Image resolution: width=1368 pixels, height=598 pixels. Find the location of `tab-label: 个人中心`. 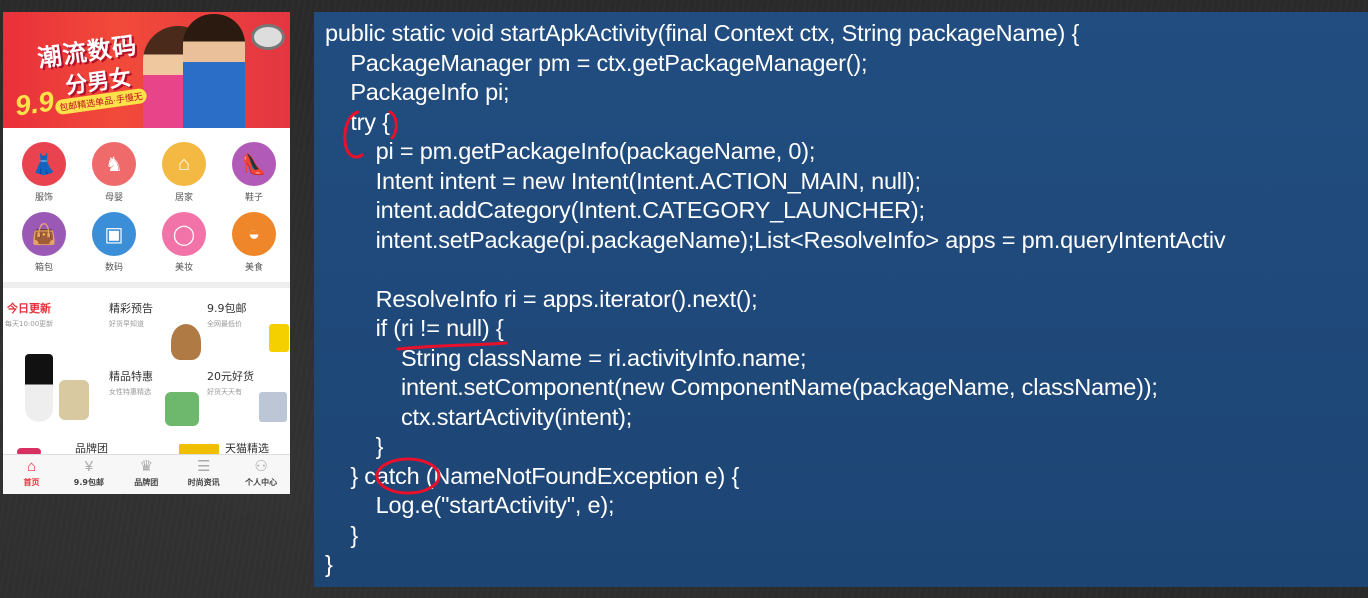

tab-label: 个人中心 is located at coordinates (261, 482).